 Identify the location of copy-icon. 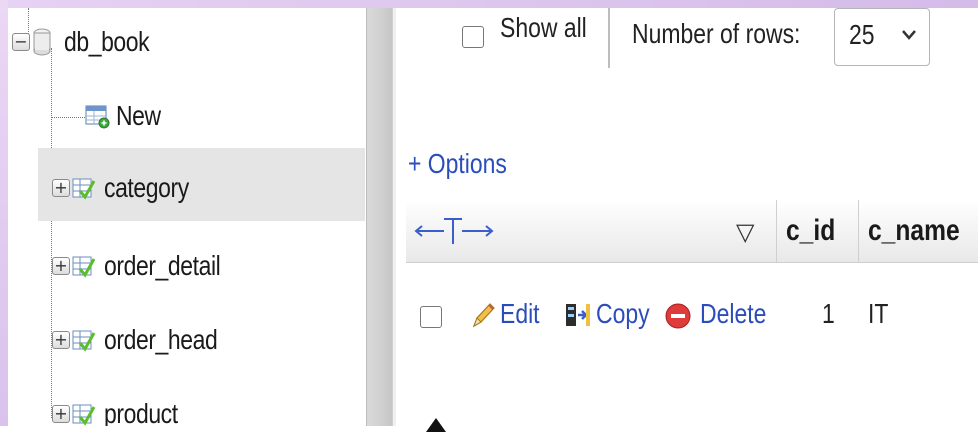
(578, 315).